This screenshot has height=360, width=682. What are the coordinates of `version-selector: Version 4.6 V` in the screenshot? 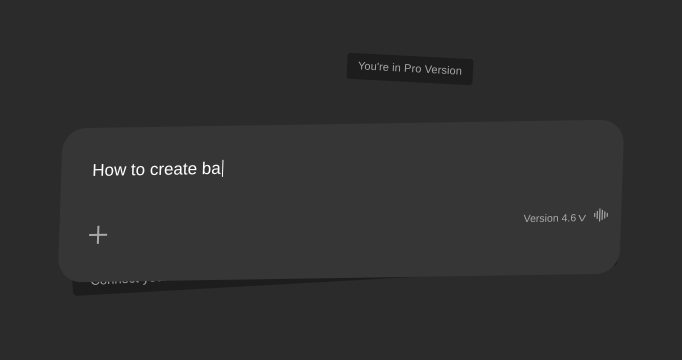 It's located at (555, 219).